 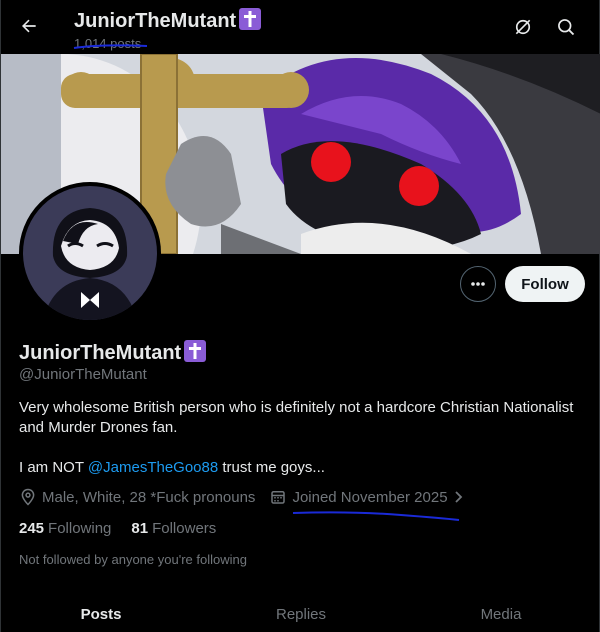 What do you see at coordinates (133, 559) in the screenshot?
I see `not-followed-note: Not followed by anyone you're following` at bounding box center [133, 559].